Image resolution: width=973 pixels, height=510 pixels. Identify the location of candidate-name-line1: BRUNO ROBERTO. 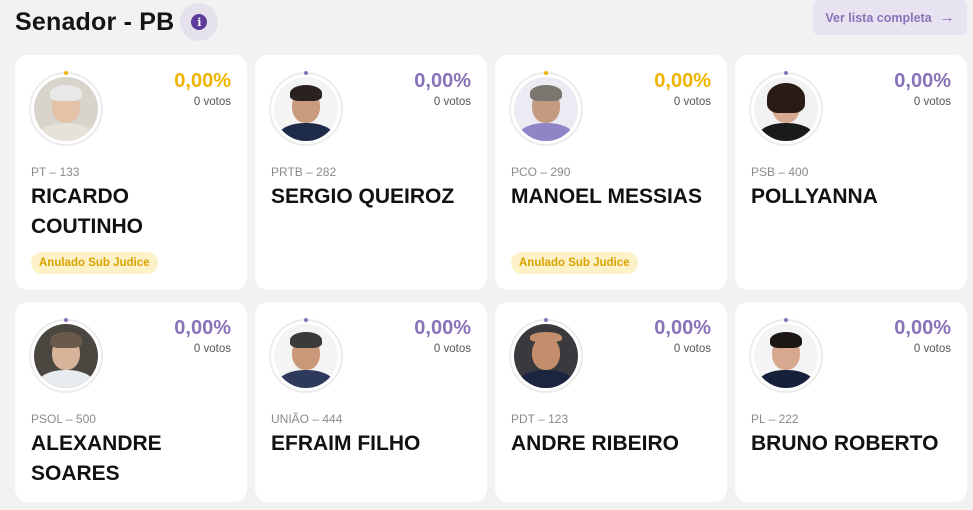
(845, 443).